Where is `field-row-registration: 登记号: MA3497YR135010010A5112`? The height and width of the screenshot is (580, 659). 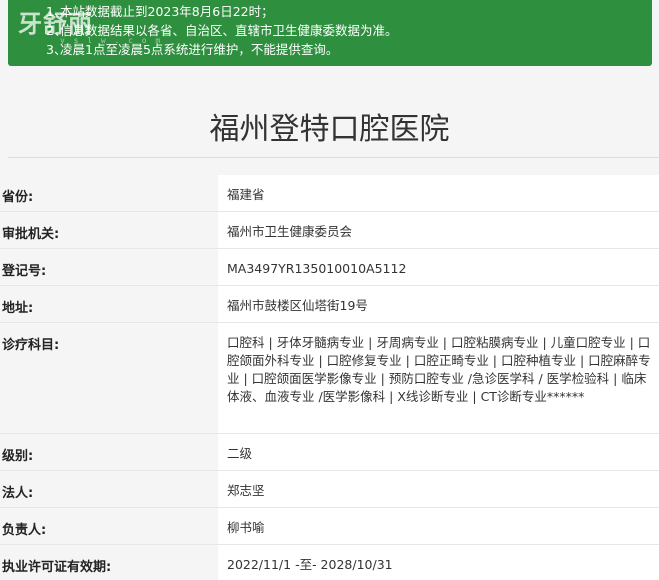 field-row-registration: 登记号: MA3497YR135010010A5112 is located at coordinates (329, 267).